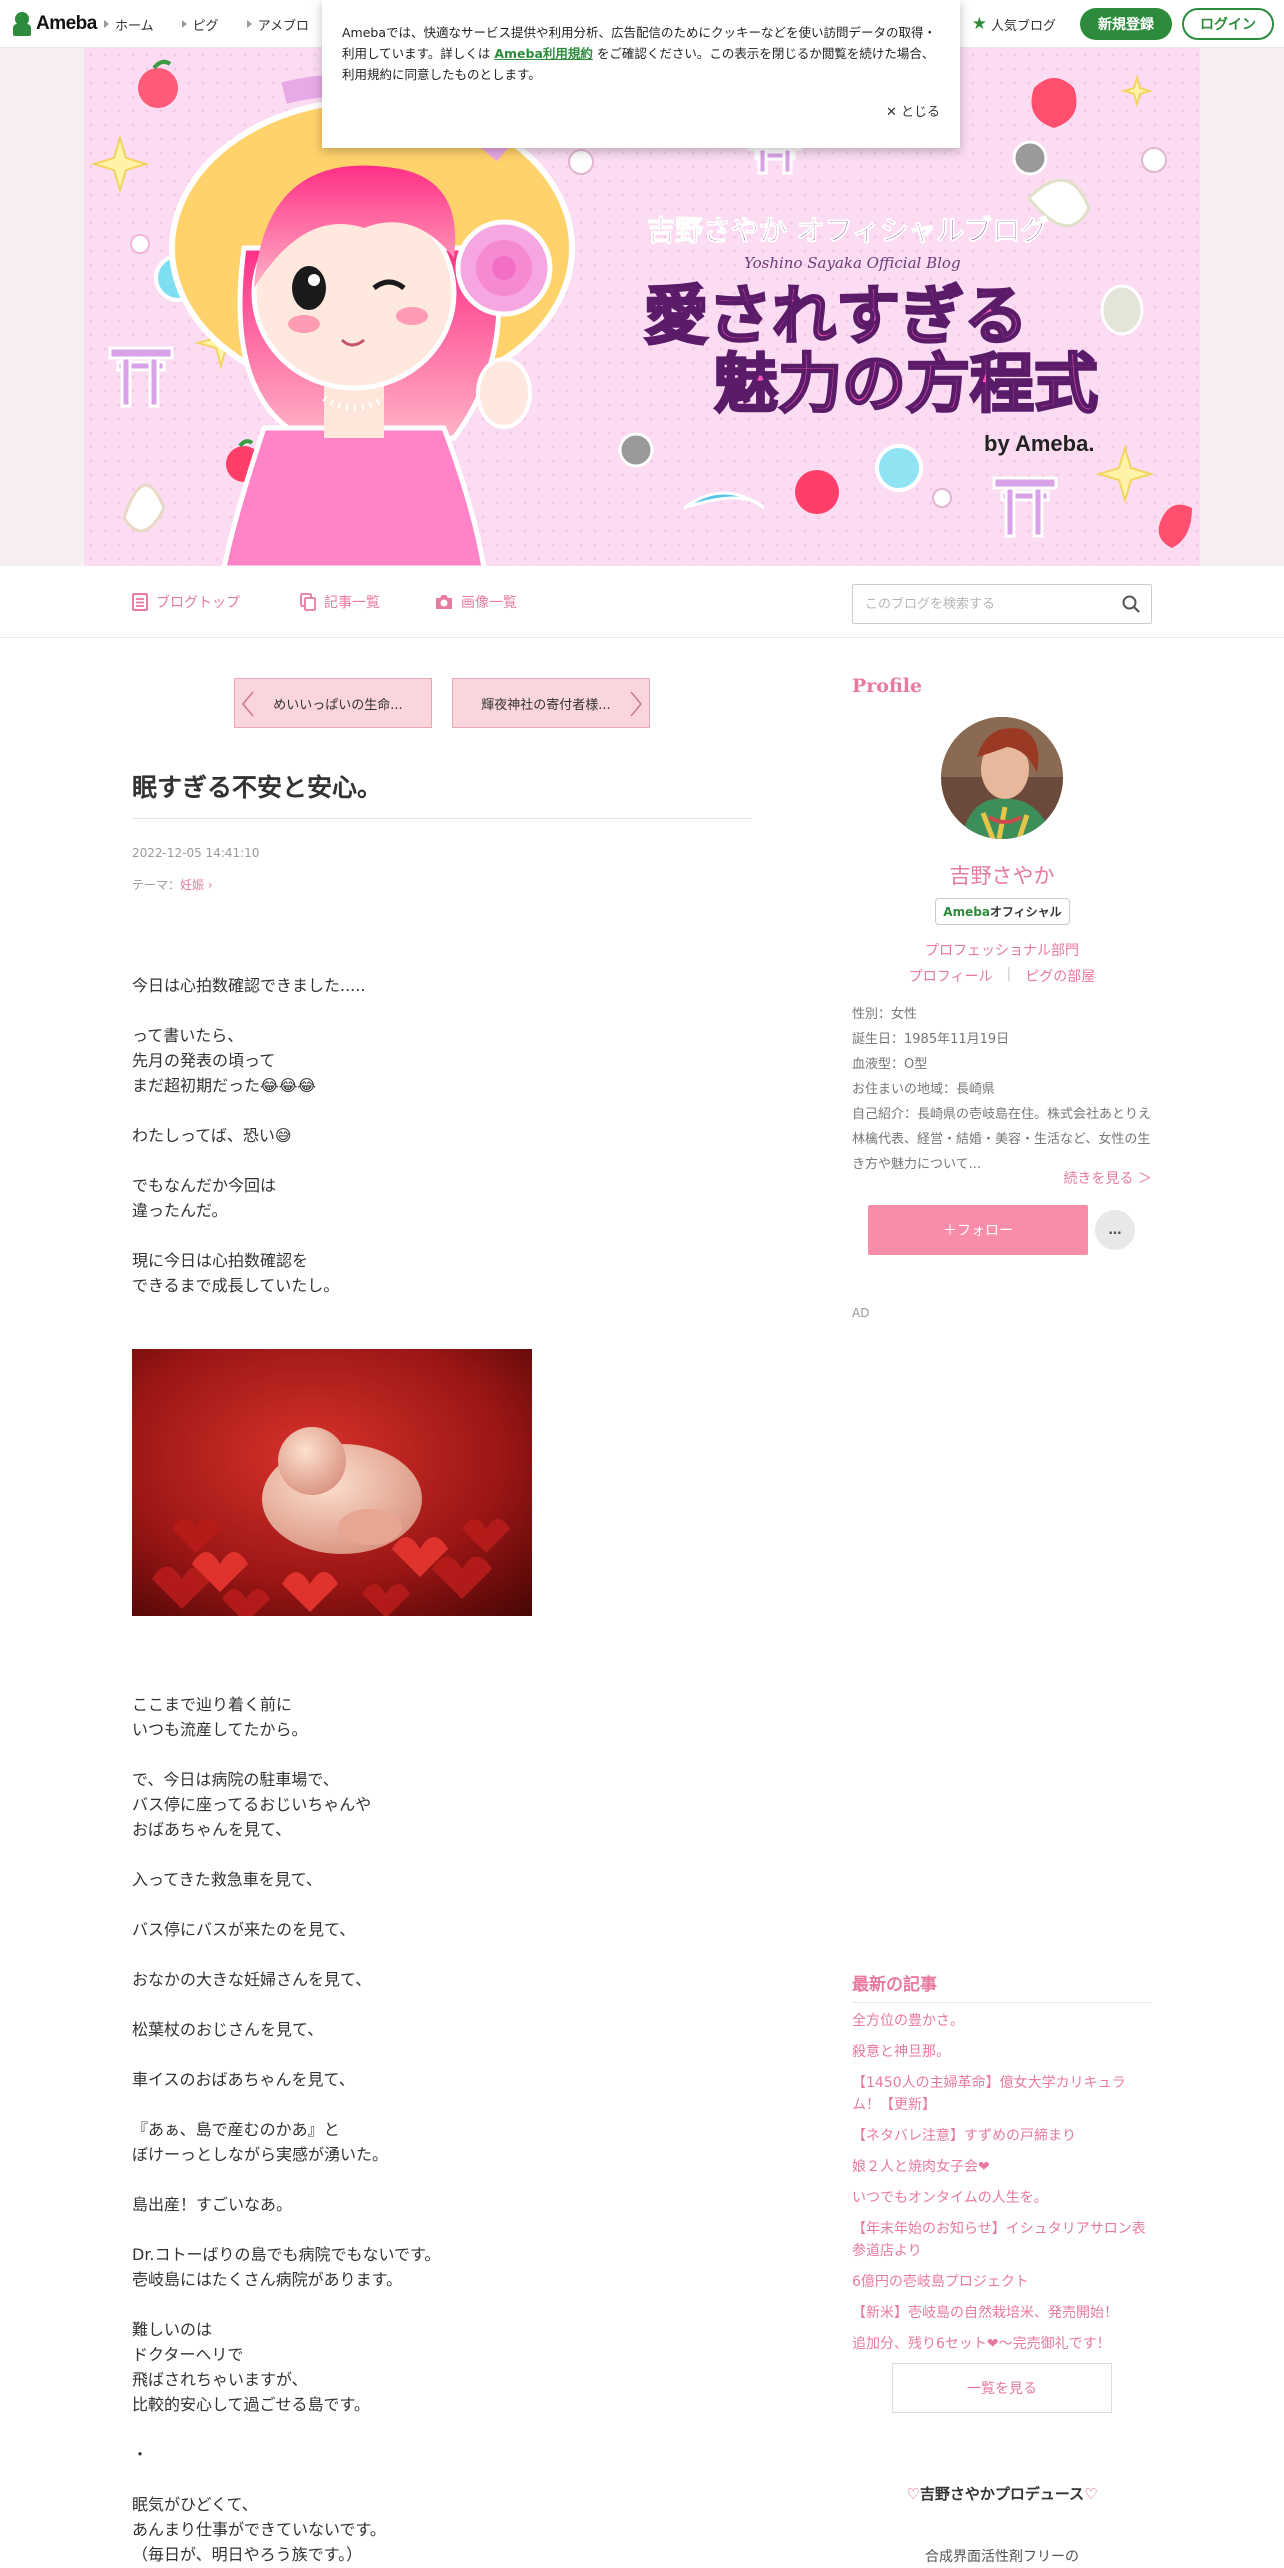 Image resolution: width=1284 pixels, height=2568 pixels. I want to click on profile-info-line: 誕生日：1985年11月19日, so click(931, 1039).